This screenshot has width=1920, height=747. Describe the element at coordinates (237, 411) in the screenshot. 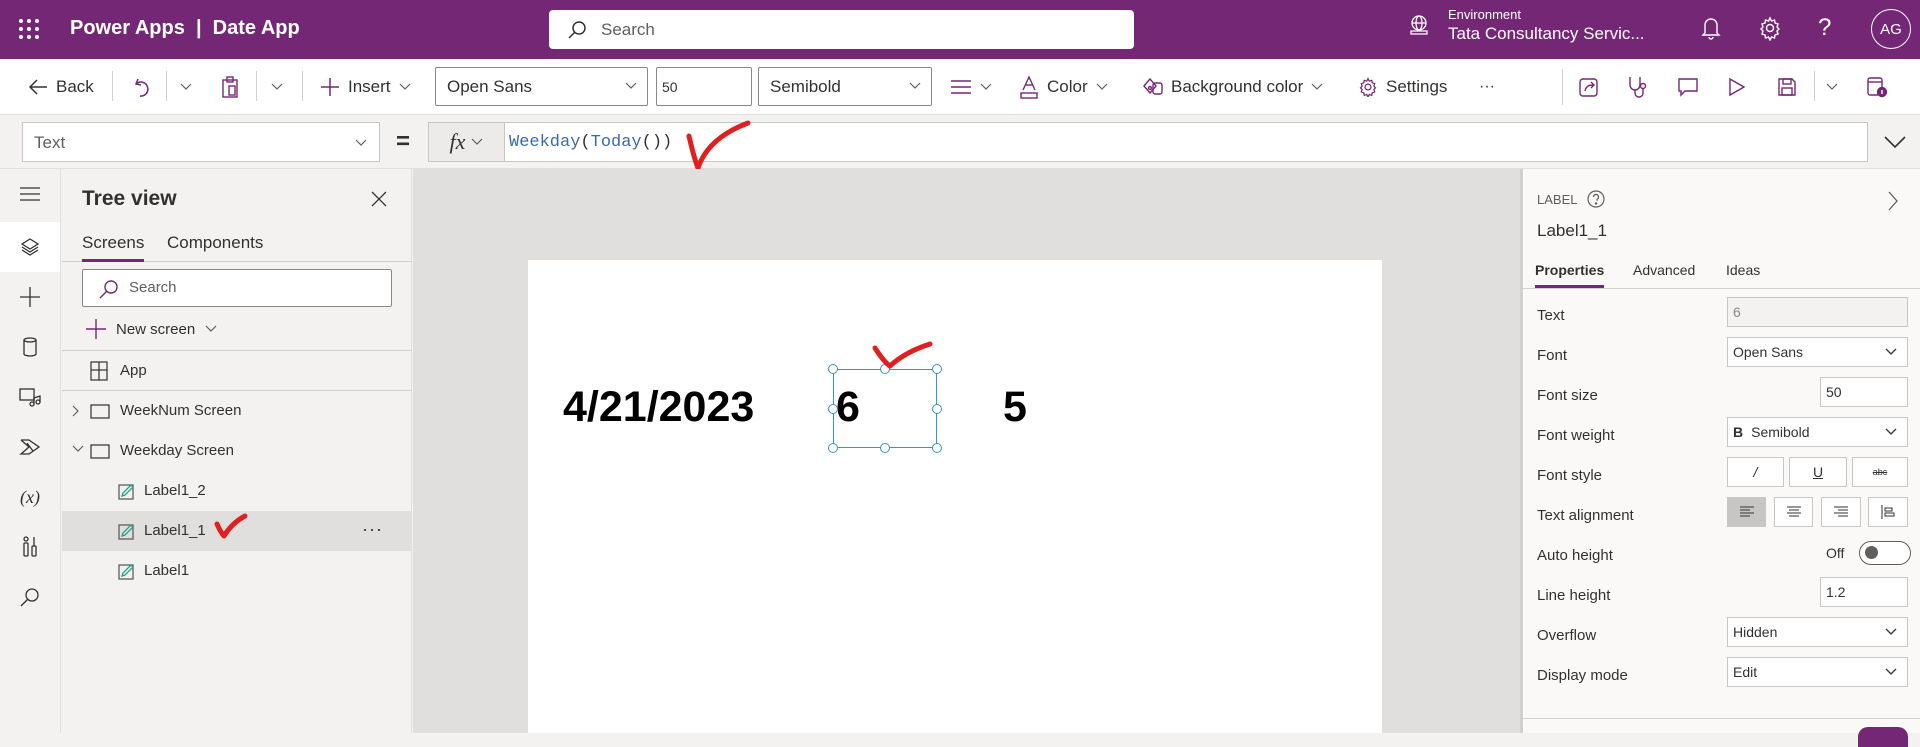

I see `tree-item-weeknum-screen: WeekNum Screen` at that location.